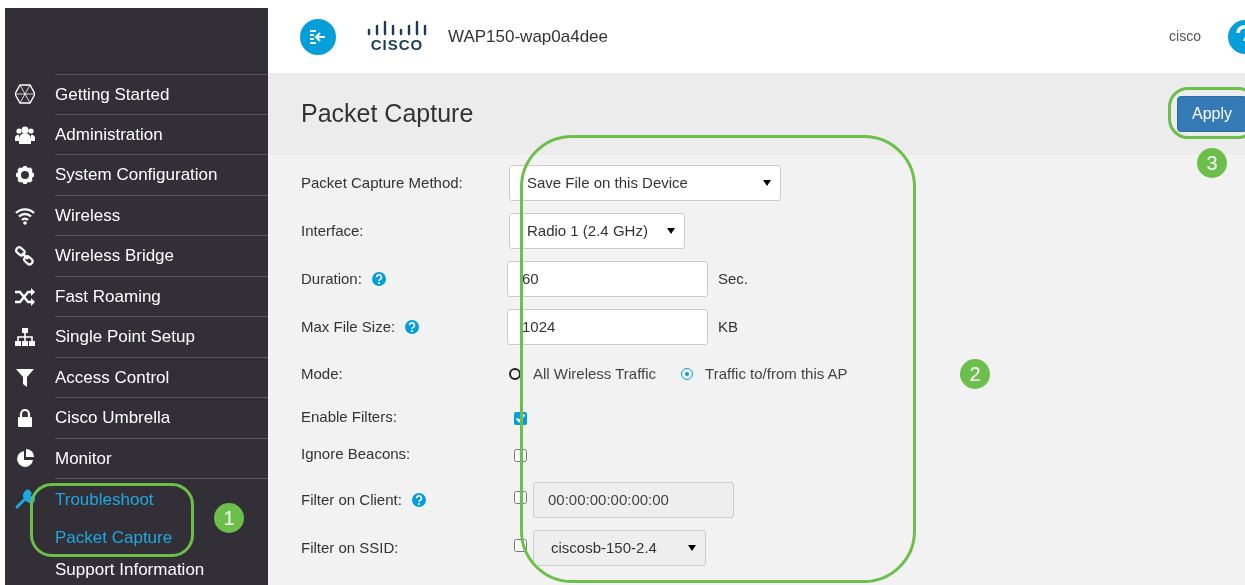  I want to click on dropdown: Save File on this Device, so click(645, 183).